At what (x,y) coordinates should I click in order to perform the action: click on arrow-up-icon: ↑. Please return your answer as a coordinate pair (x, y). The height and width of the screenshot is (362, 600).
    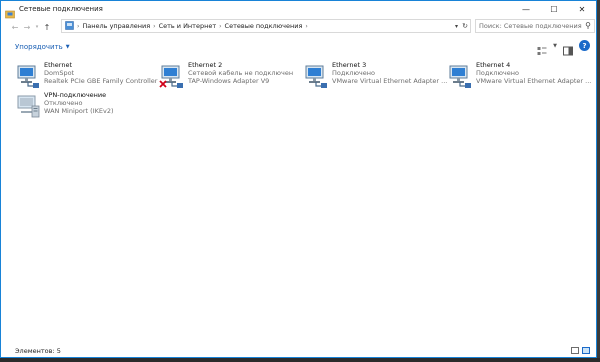
    Looking at the image, I should click on (47, 27).